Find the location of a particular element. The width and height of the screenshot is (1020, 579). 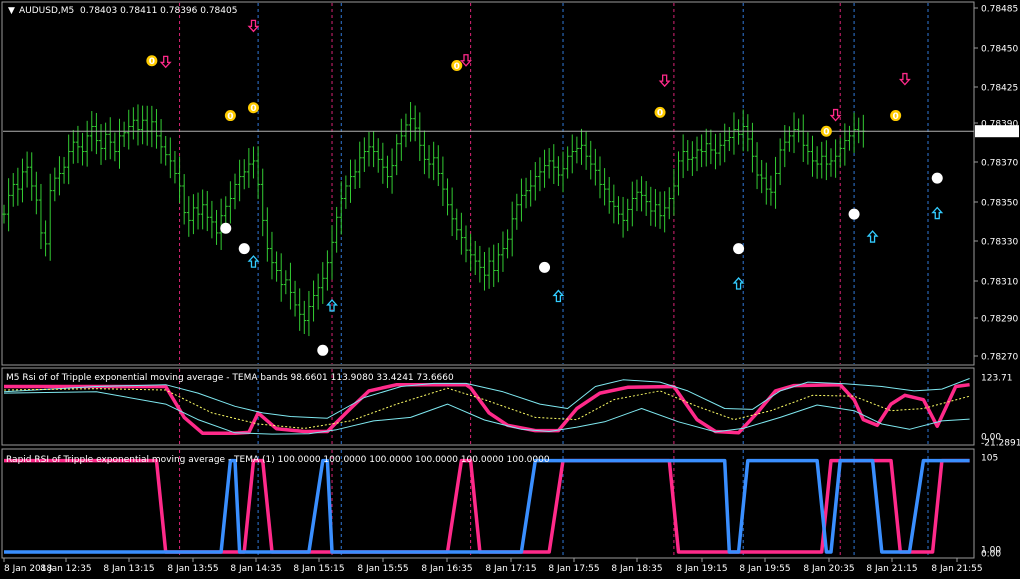

time-tick-13: 8 Jan 20:35 is located at coordinates (828, 569).